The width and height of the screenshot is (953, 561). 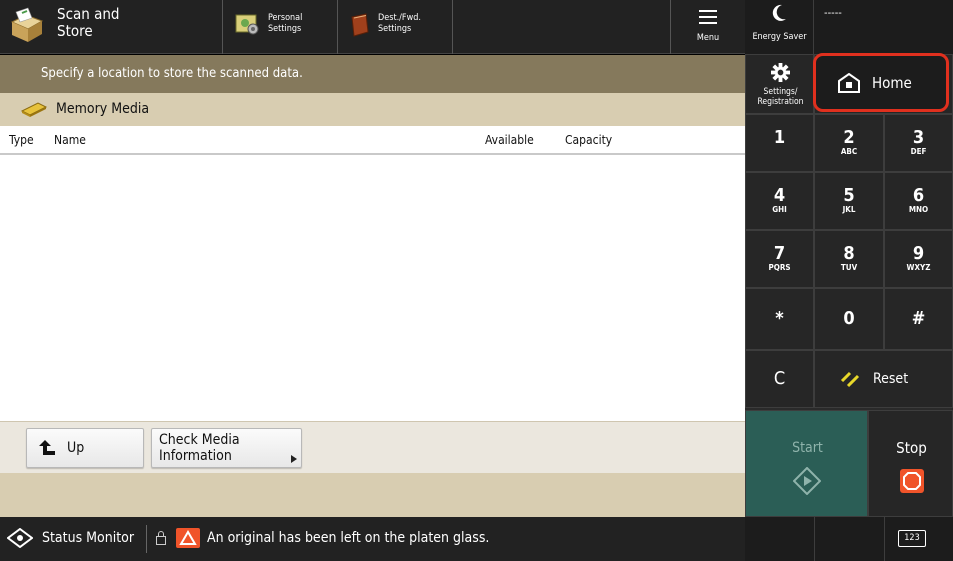 I want to click on reset-button: Reset, so click(x=883, y=379).